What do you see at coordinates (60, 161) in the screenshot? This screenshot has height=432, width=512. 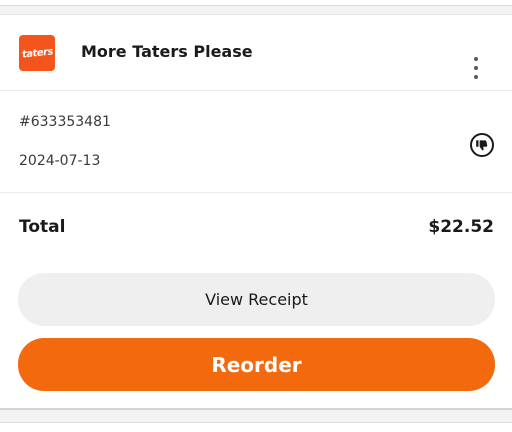 I see `order-date: 2024-07-13` at bounding box center [60, 161].